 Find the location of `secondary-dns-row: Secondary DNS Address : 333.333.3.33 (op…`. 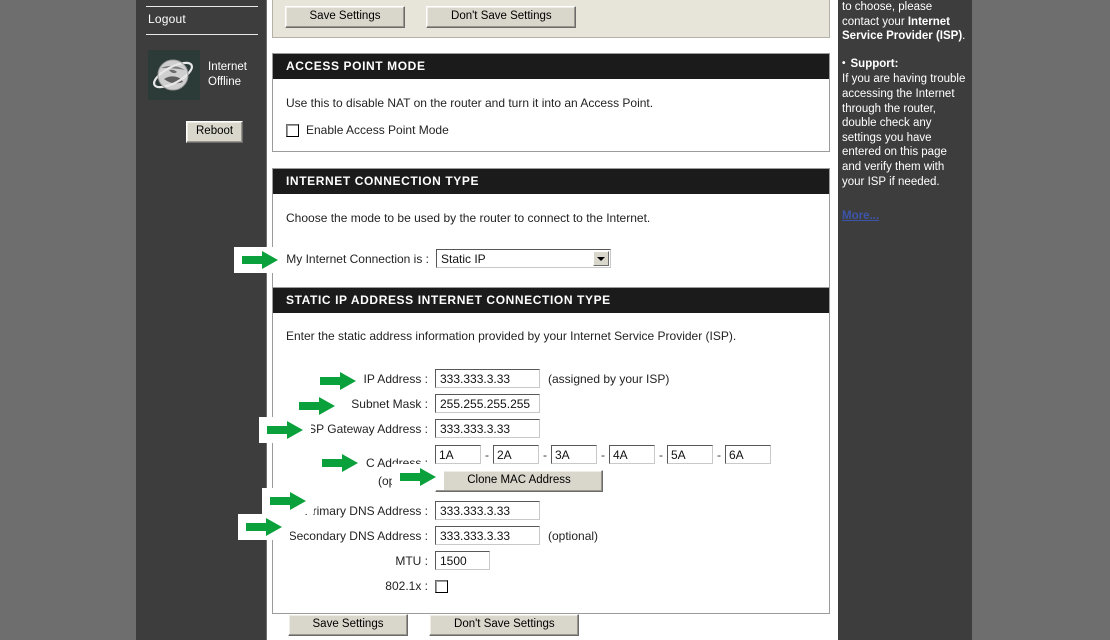

secondary-dns-row: Secondary DNS Address : 333.333.3.33 (op… is located at coordinates (551, 535).